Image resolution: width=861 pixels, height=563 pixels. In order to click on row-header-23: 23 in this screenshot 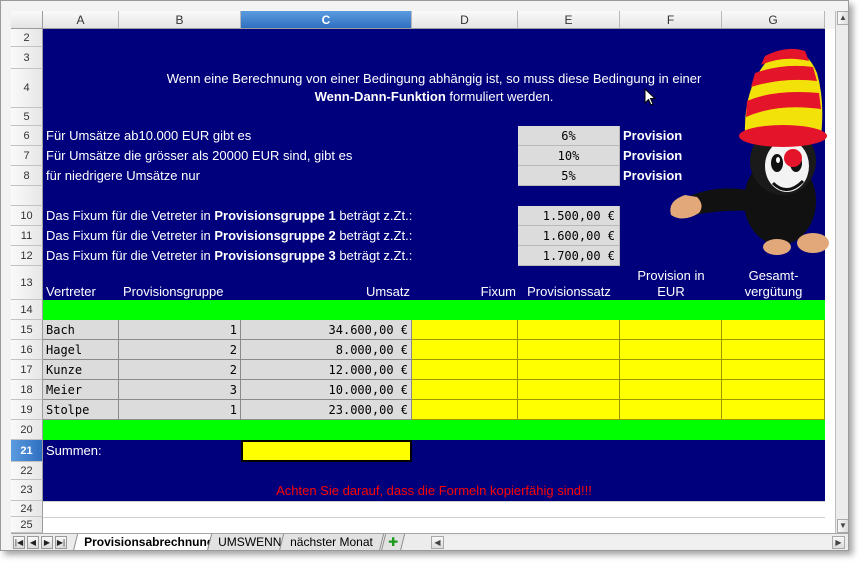, I will do `click(27, 490)`.